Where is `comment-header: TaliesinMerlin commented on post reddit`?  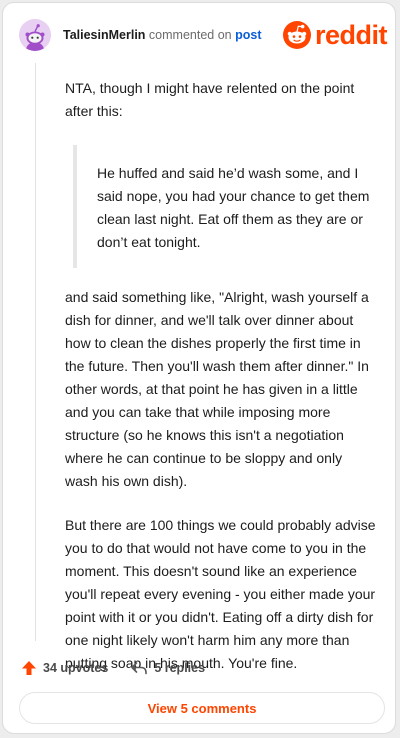 comment-header: TaliesinMerlin commented on post reddit is located at coordinates (203, 36).